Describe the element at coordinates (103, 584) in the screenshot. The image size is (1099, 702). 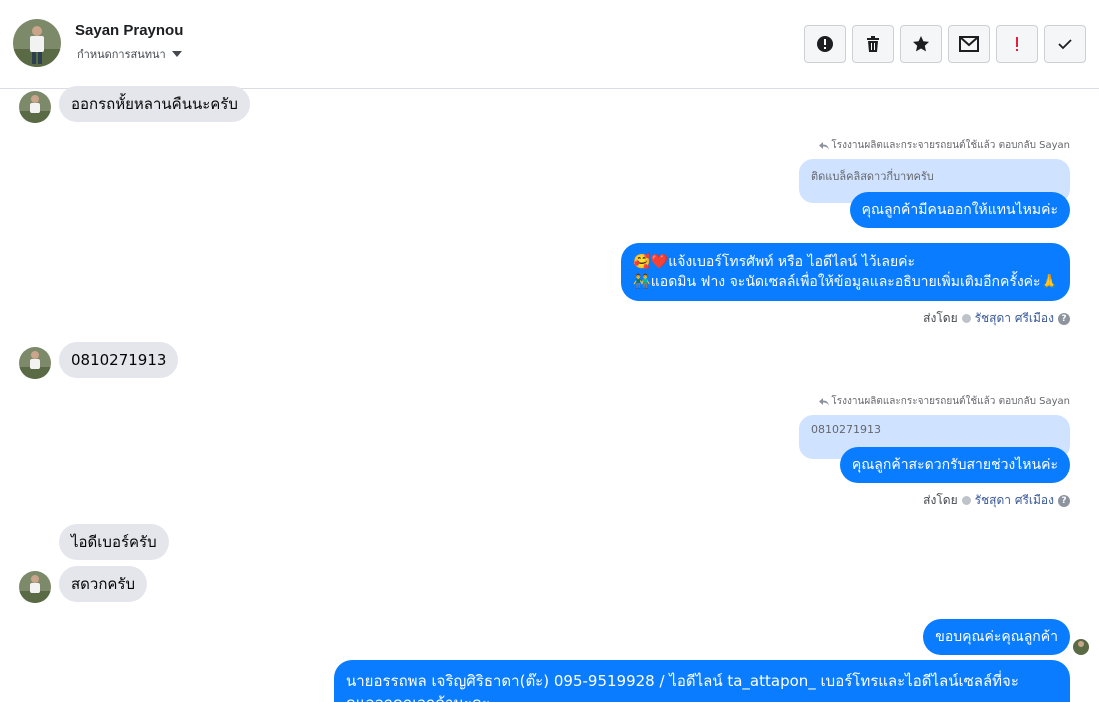
I see `incoming-message: สดวกครับ` at that location.